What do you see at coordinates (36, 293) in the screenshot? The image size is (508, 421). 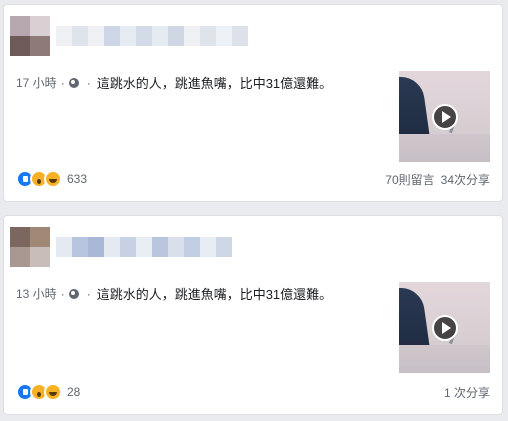 I see `post-time: 13 小時` at bounding box center [36, 293].